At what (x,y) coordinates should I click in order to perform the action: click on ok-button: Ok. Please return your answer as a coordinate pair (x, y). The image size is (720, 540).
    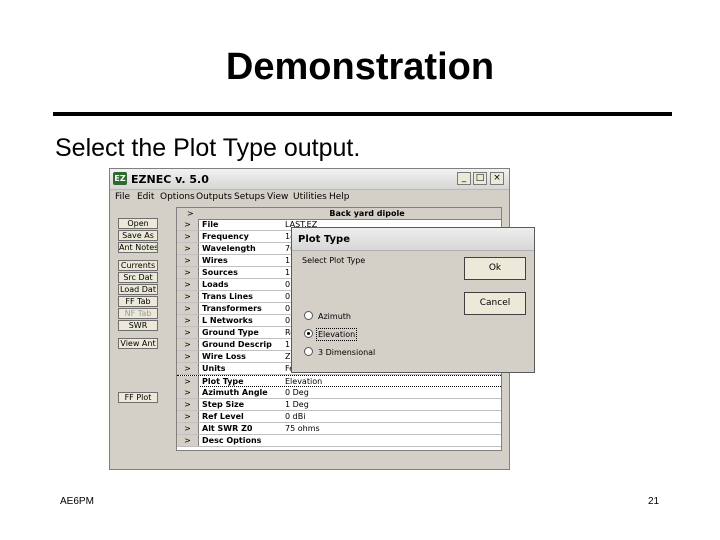
    Looking at the image, I should click on (495, 268).